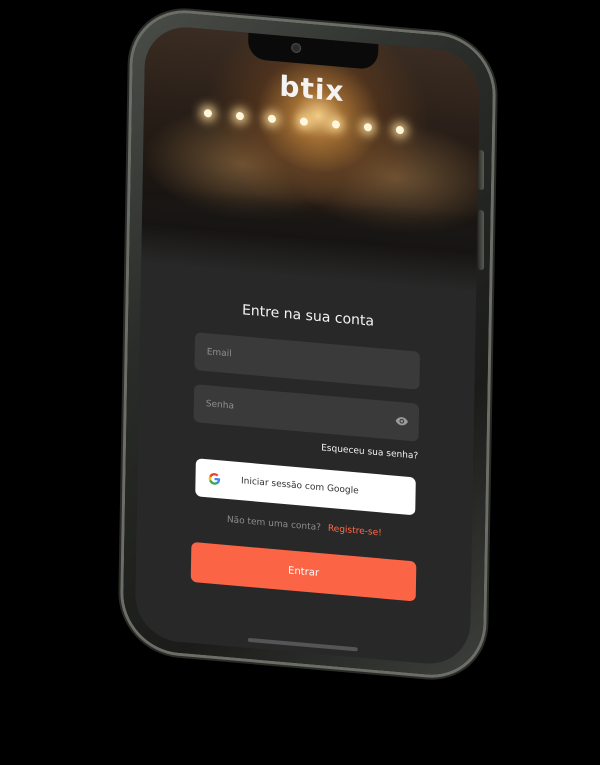 The width and height of the screenshot is (600, 765). I want to click on page-title: Entre na sua conta, so click(308, 316).